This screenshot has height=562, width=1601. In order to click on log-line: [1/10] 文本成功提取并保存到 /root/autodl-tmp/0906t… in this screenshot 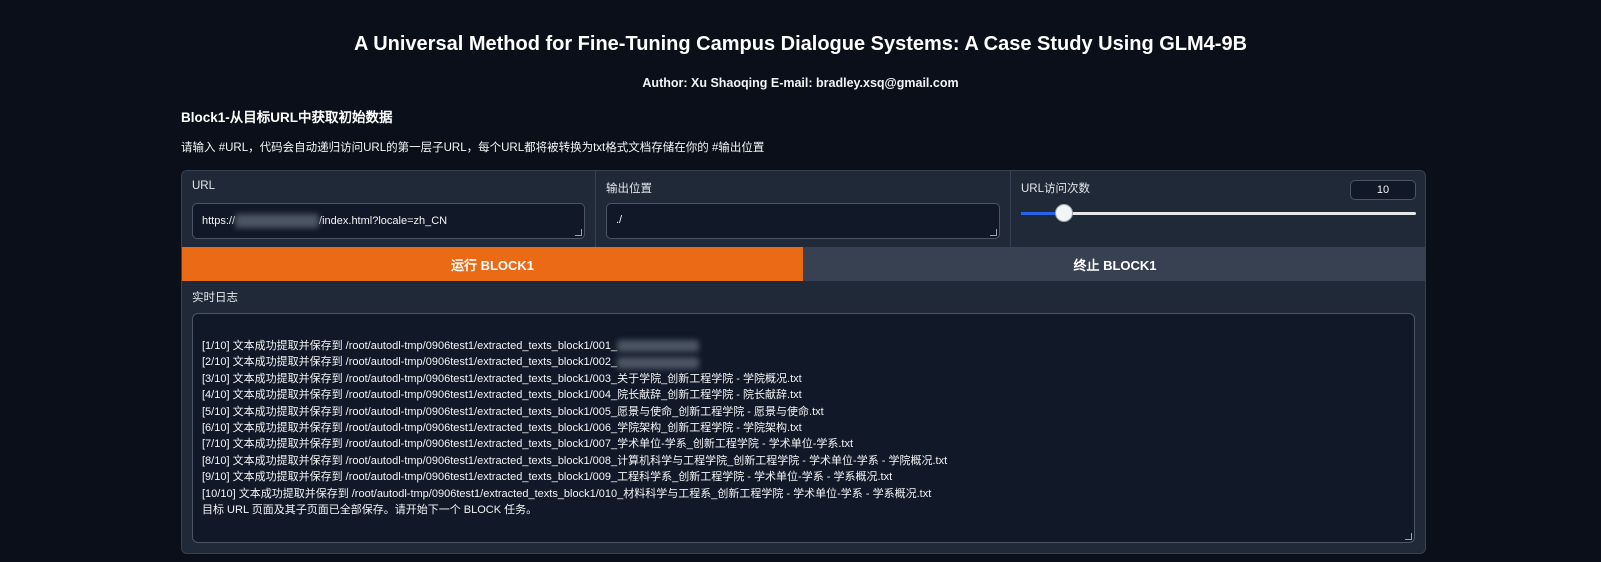, I will do `click(803, 346)`.